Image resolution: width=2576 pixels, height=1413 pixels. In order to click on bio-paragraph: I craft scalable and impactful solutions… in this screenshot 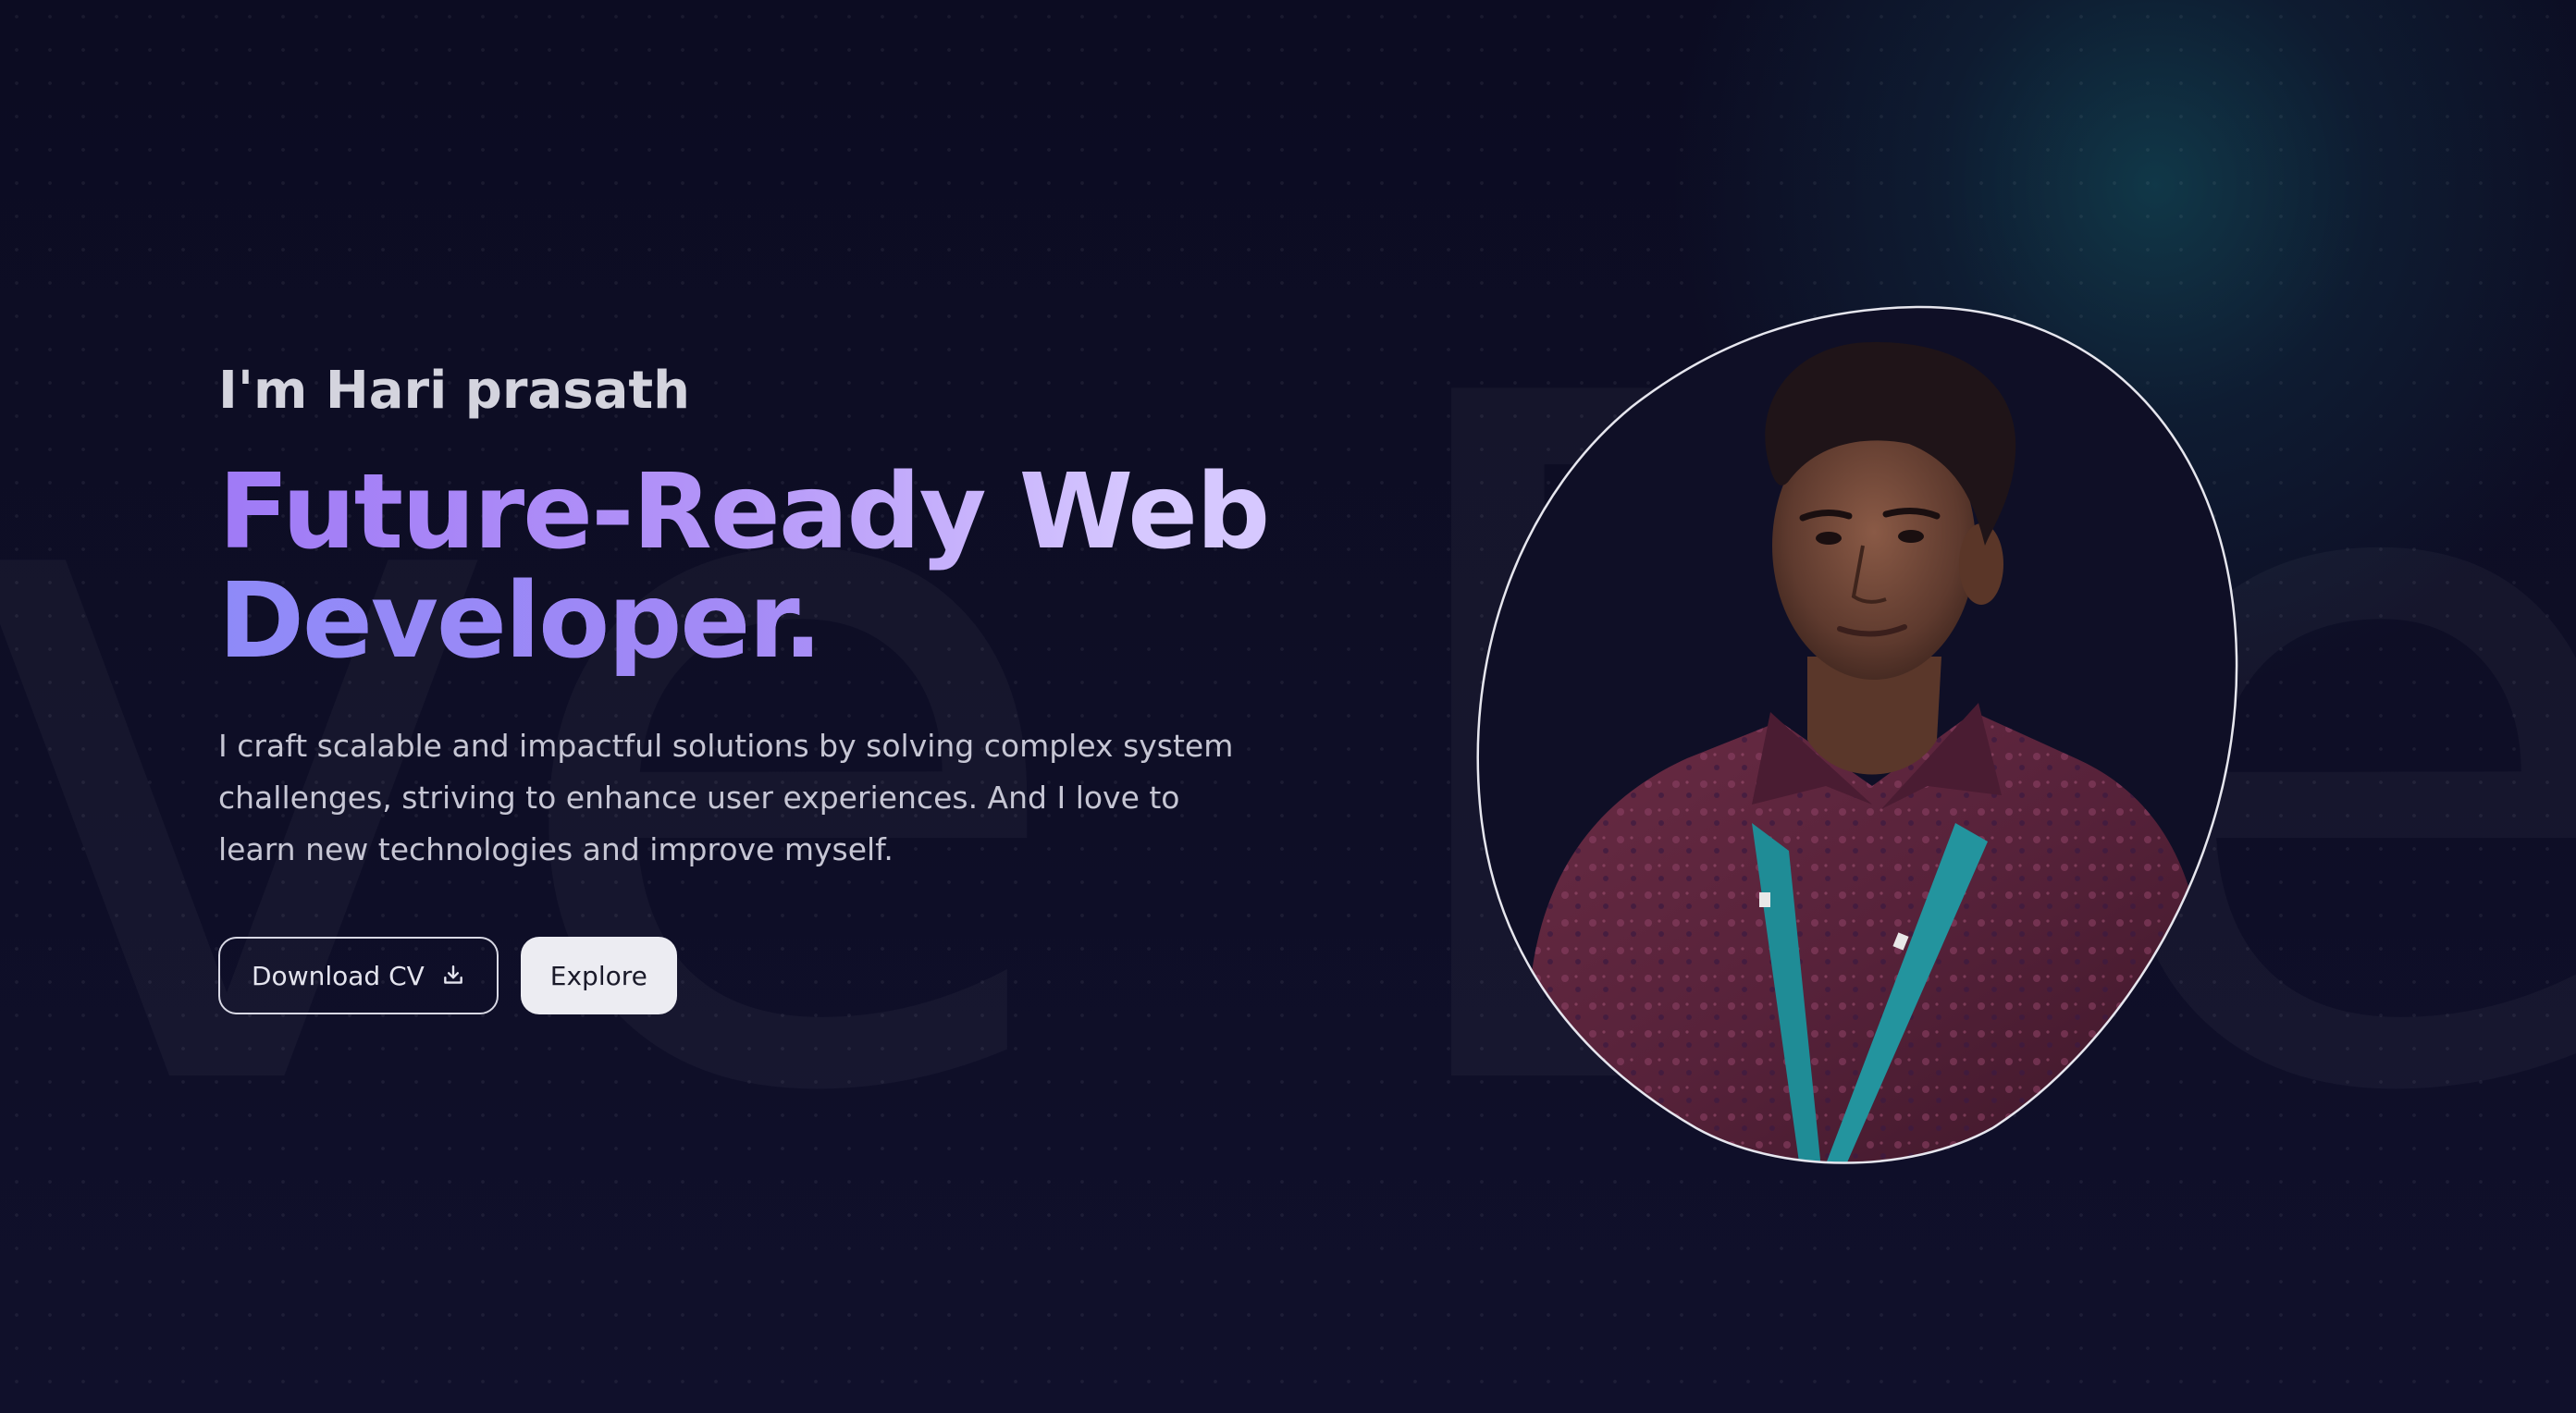, I will do `click(726, 797)`.